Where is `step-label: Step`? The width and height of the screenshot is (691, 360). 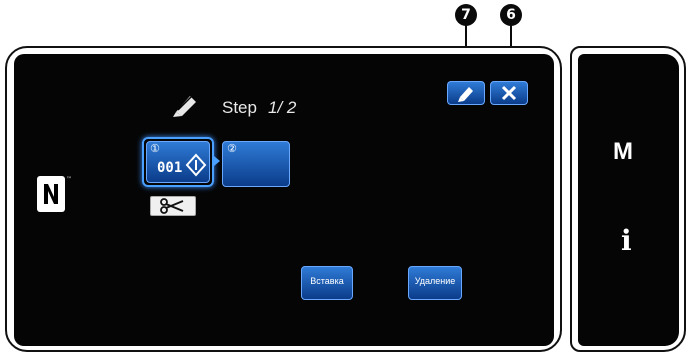
step-label: Step is located at coordinates (239, 107).